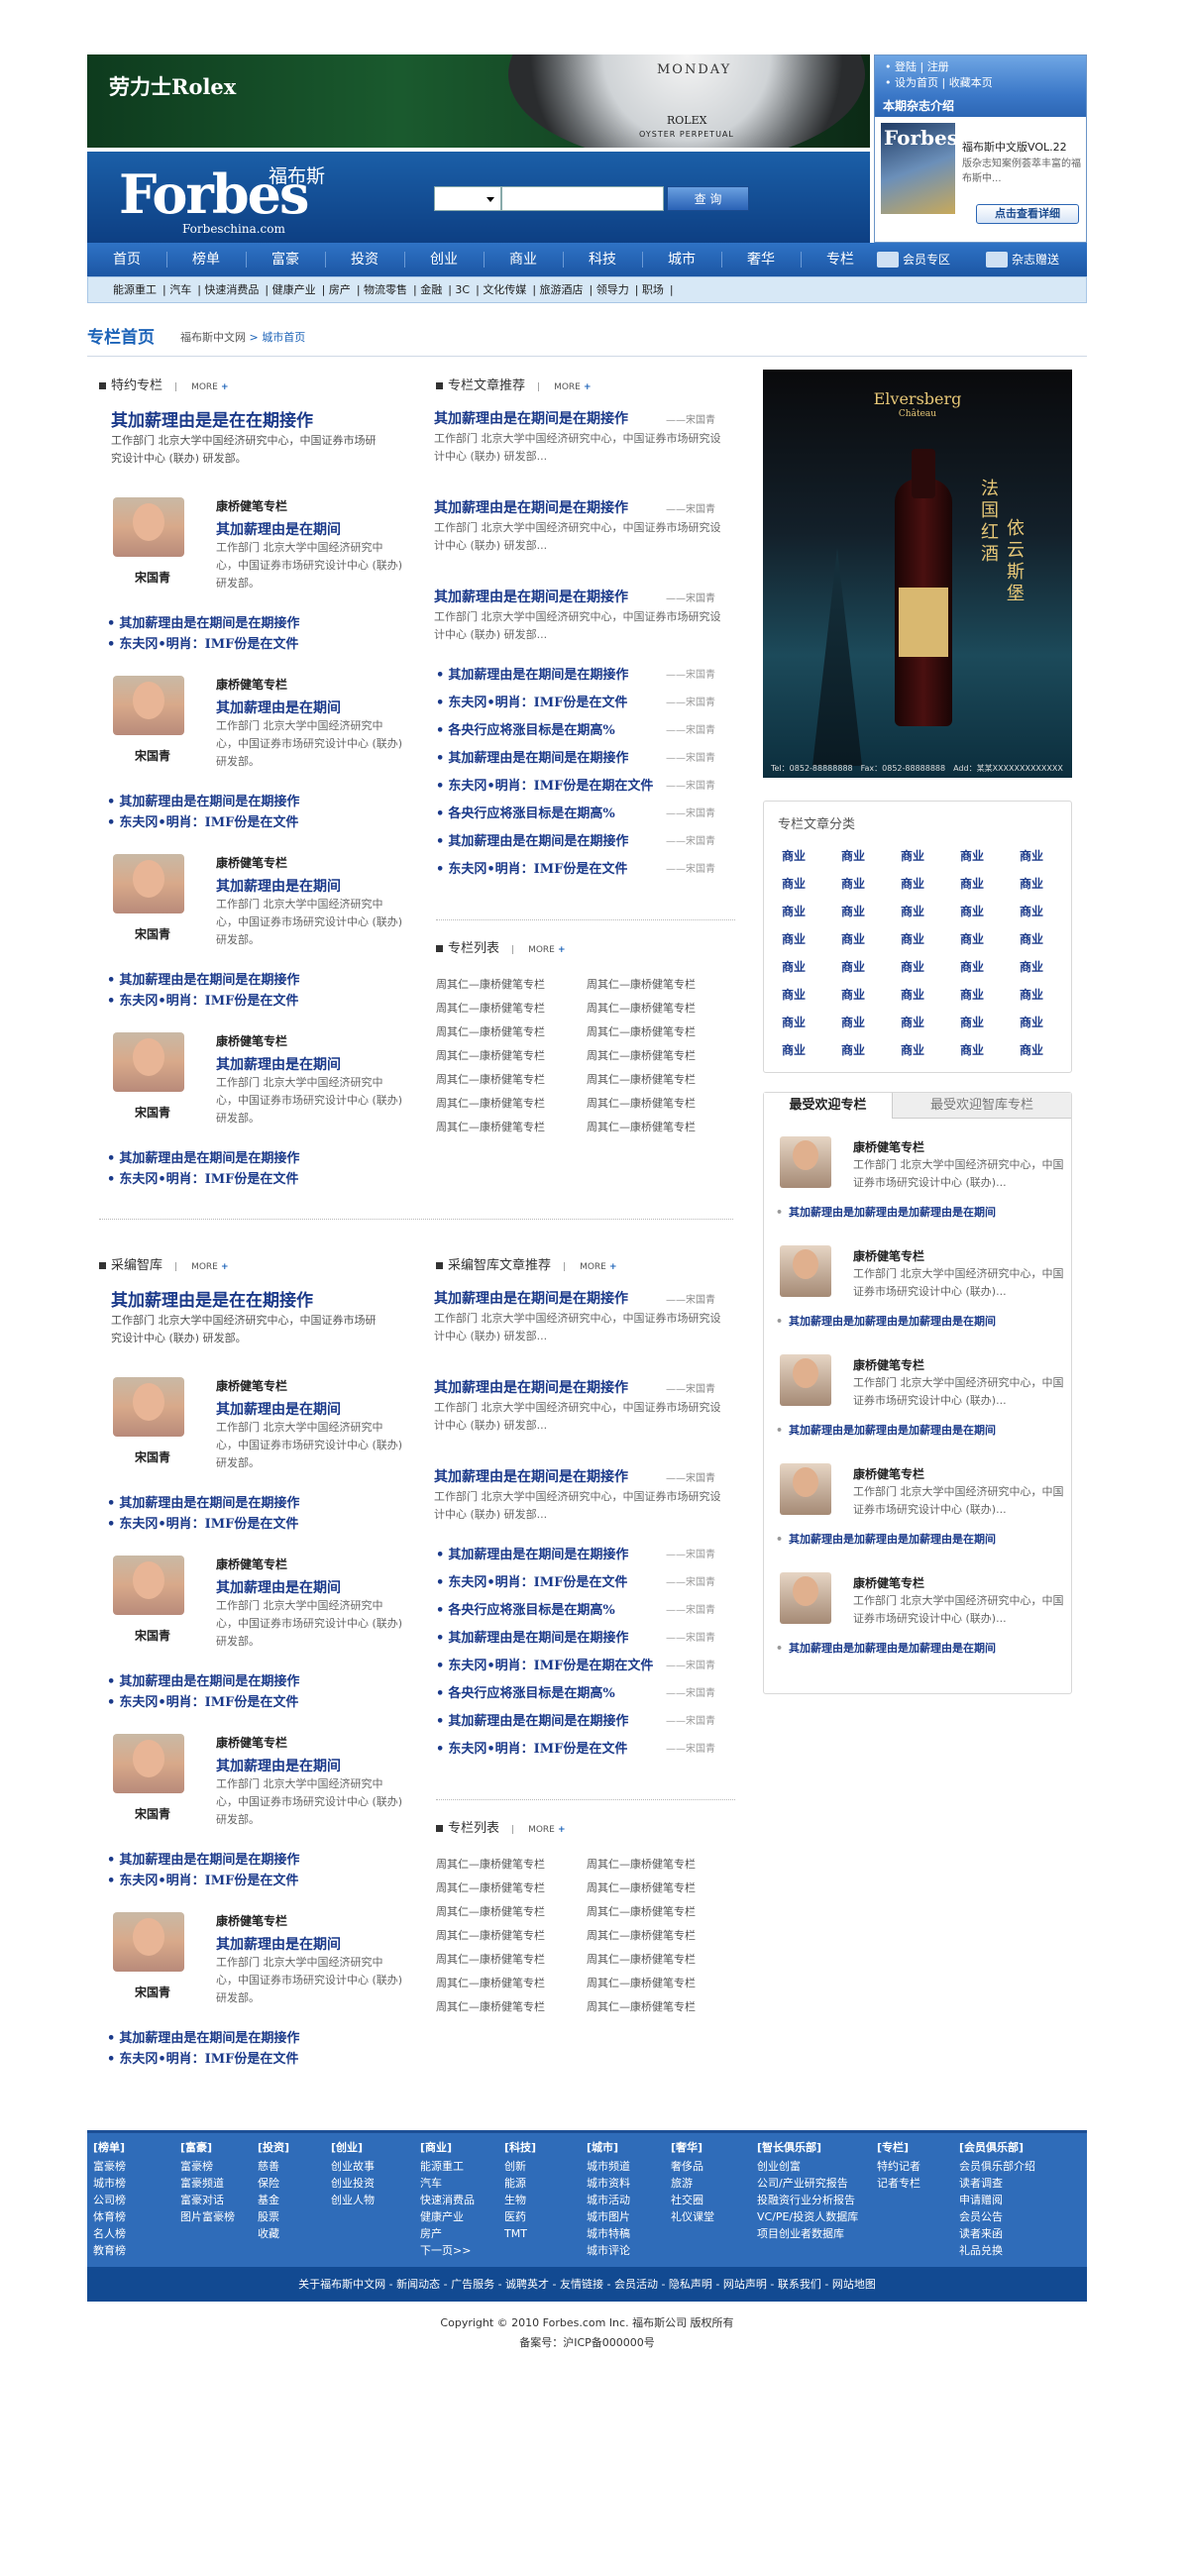 This screenshot has width=1189, height=2576. Describe the element at coordinates (886, 1430) in the screenshot. I see `popular-article-link: 其加薪理由是加薪理由是加薪理由是在期间` at that location.